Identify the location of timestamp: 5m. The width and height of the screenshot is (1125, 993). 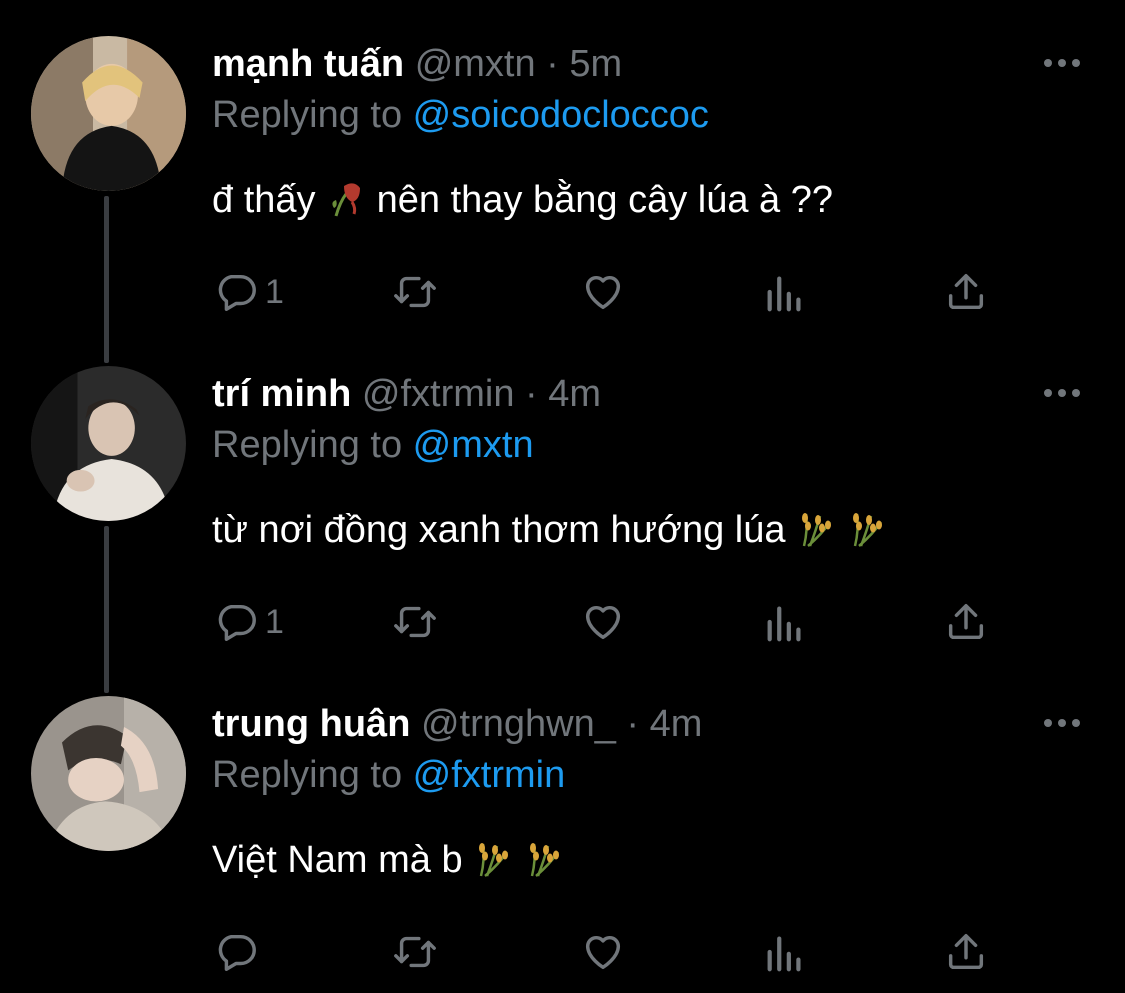
(595, 64).